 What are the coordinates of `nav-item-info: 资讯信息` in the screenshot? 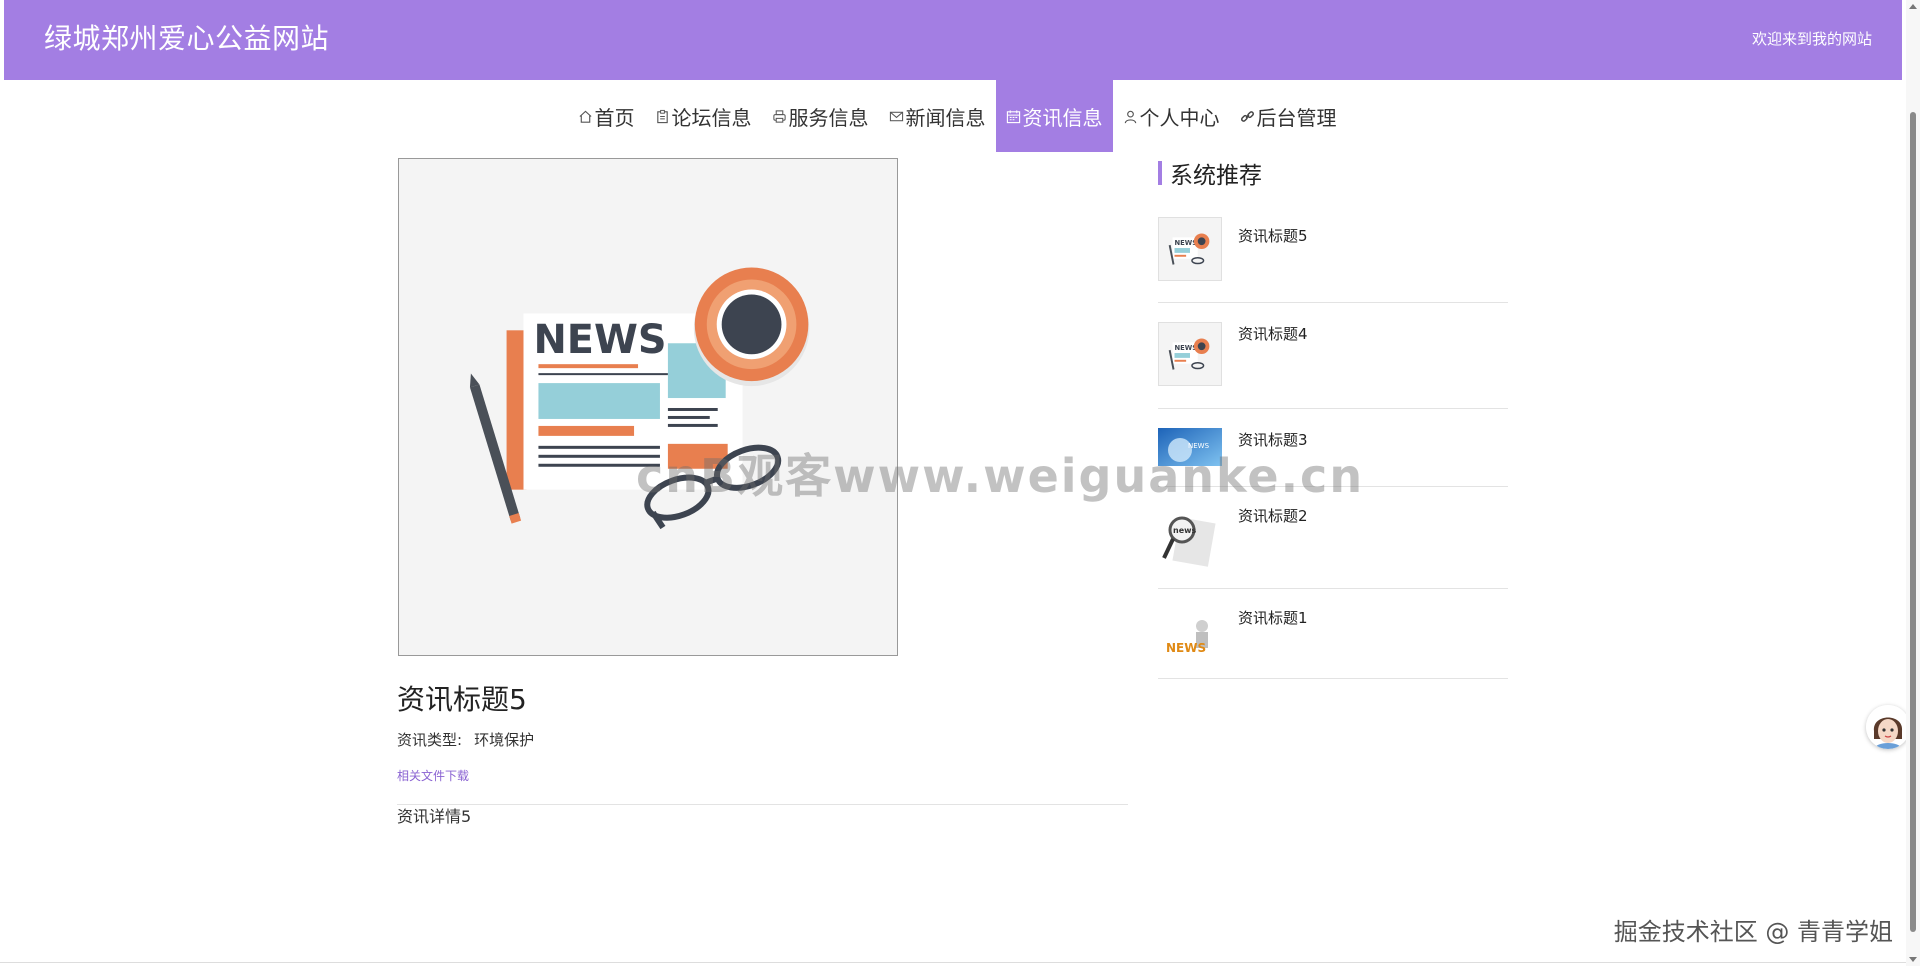 It's located at (1054, 116).